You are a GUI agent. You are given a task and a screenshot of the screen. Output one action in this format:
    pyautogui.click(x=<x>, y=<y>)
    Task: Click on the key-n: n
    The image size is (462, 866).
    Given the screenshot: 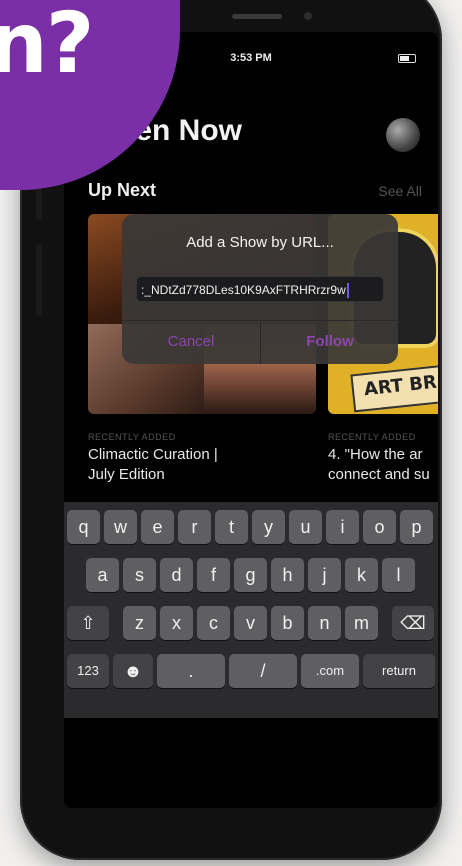 What is the action you would take?
    pyautogui.click(x=324, y=623)
    